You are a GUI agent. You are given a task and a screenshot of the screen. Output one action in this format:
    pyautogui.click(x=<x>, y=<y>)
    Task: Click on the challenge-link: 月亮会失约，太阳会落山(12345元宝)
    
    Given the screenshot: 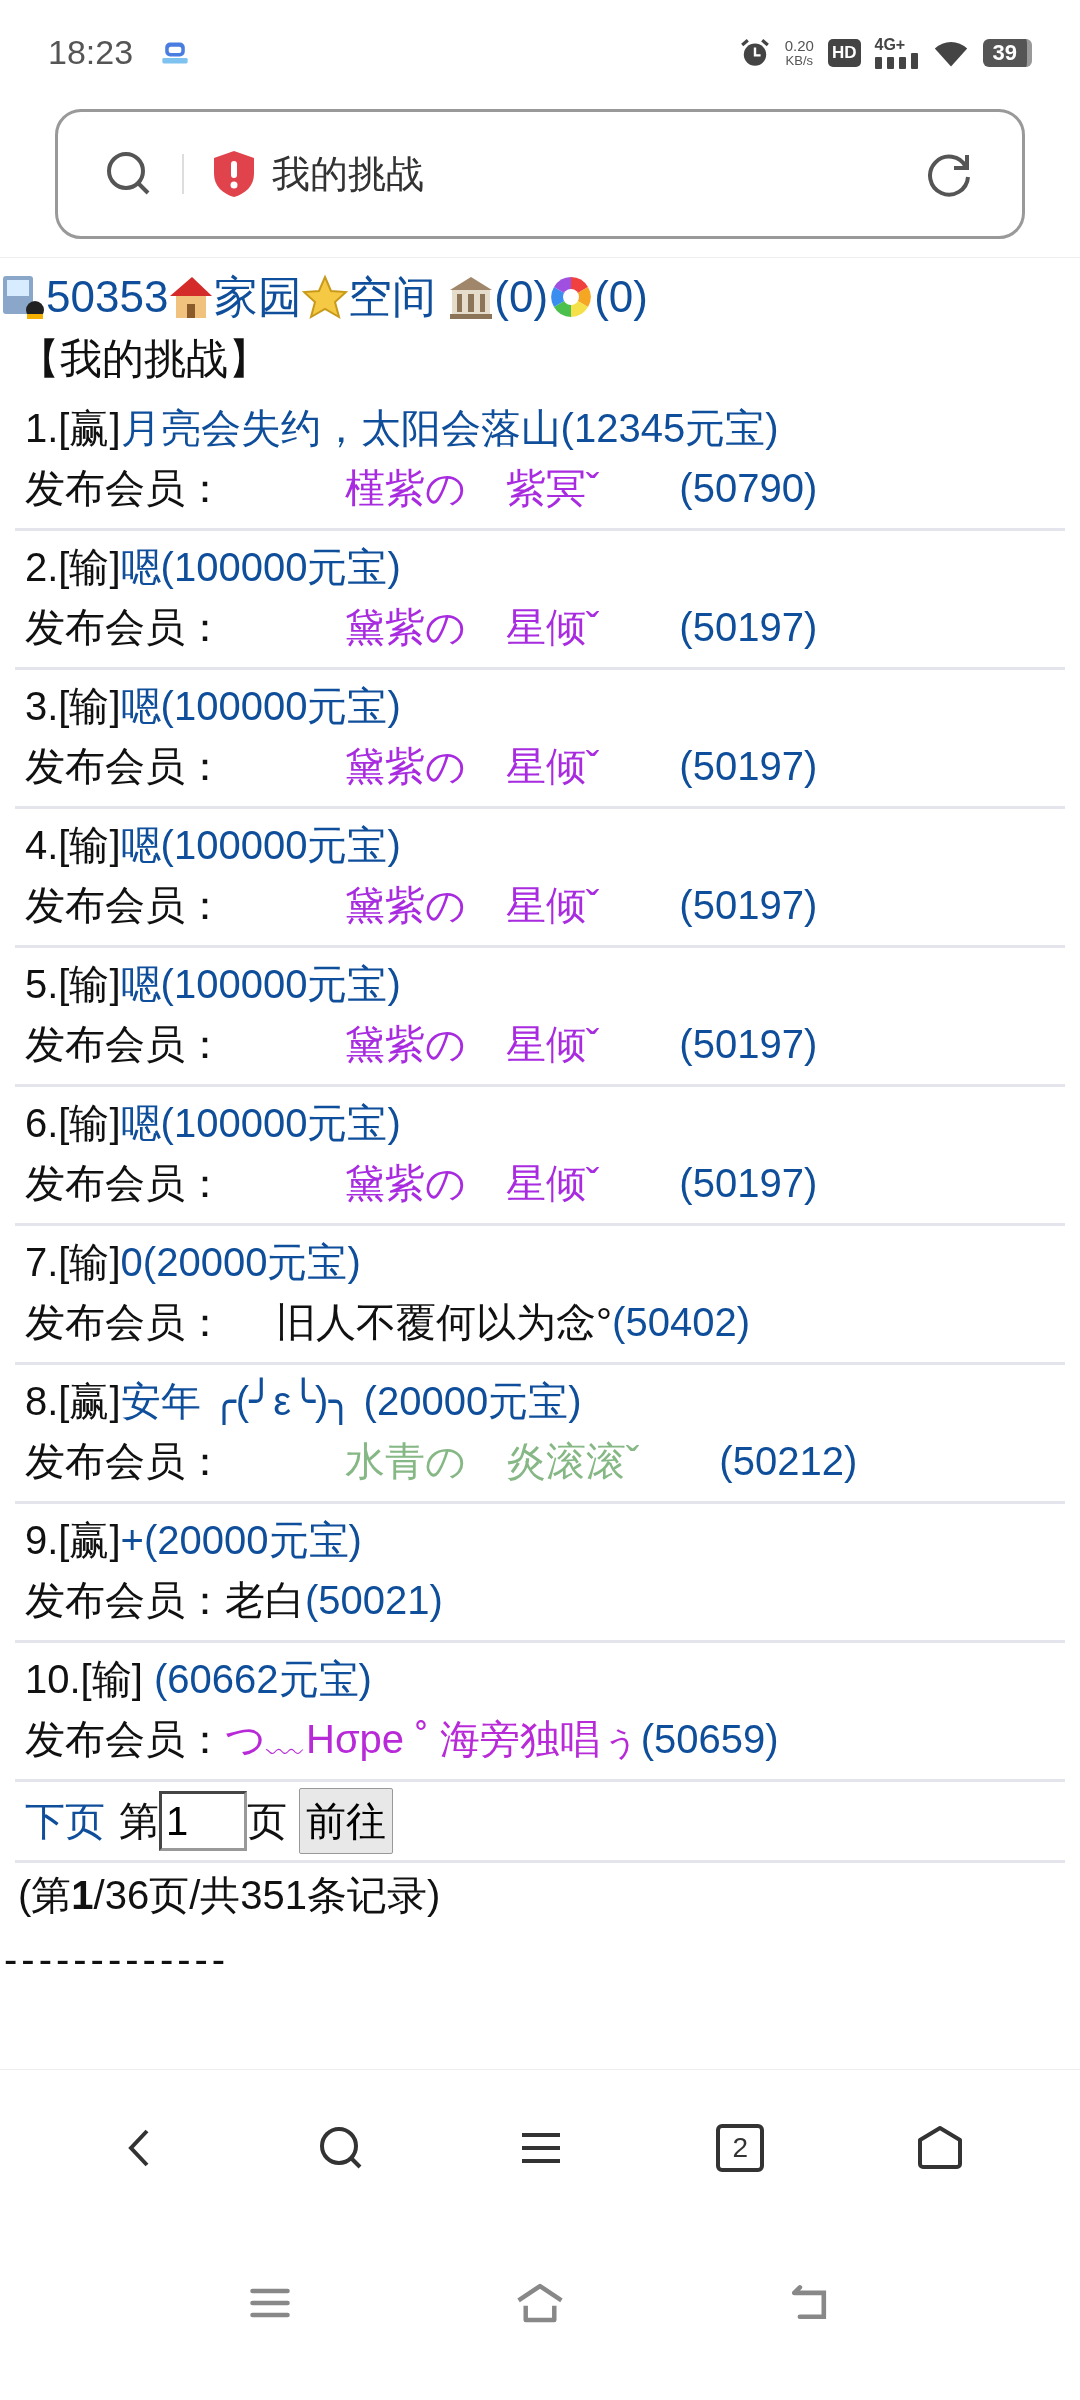 What is the action you would take?
    pyautogui.click(x=449, y=428)
    